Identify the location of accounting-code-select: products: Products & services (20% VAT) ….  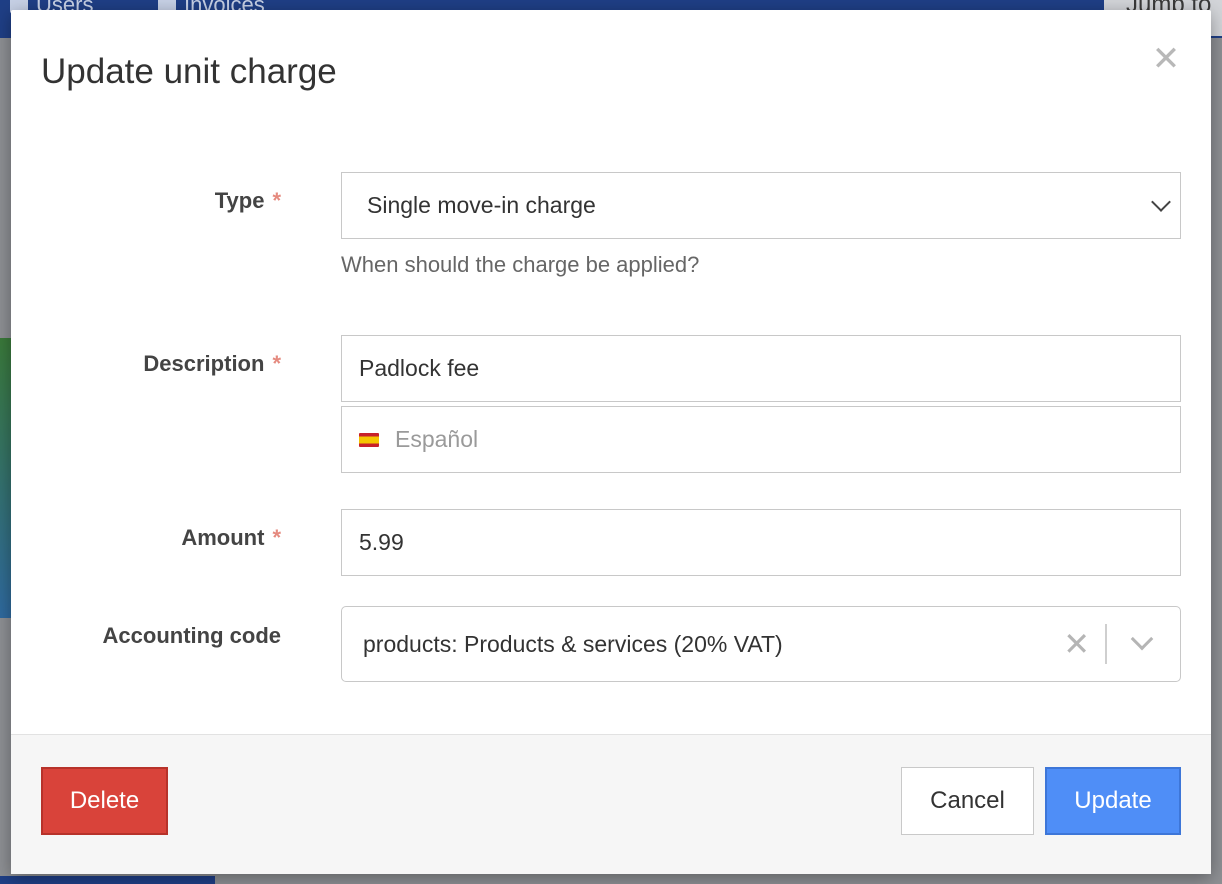
(761, 644).